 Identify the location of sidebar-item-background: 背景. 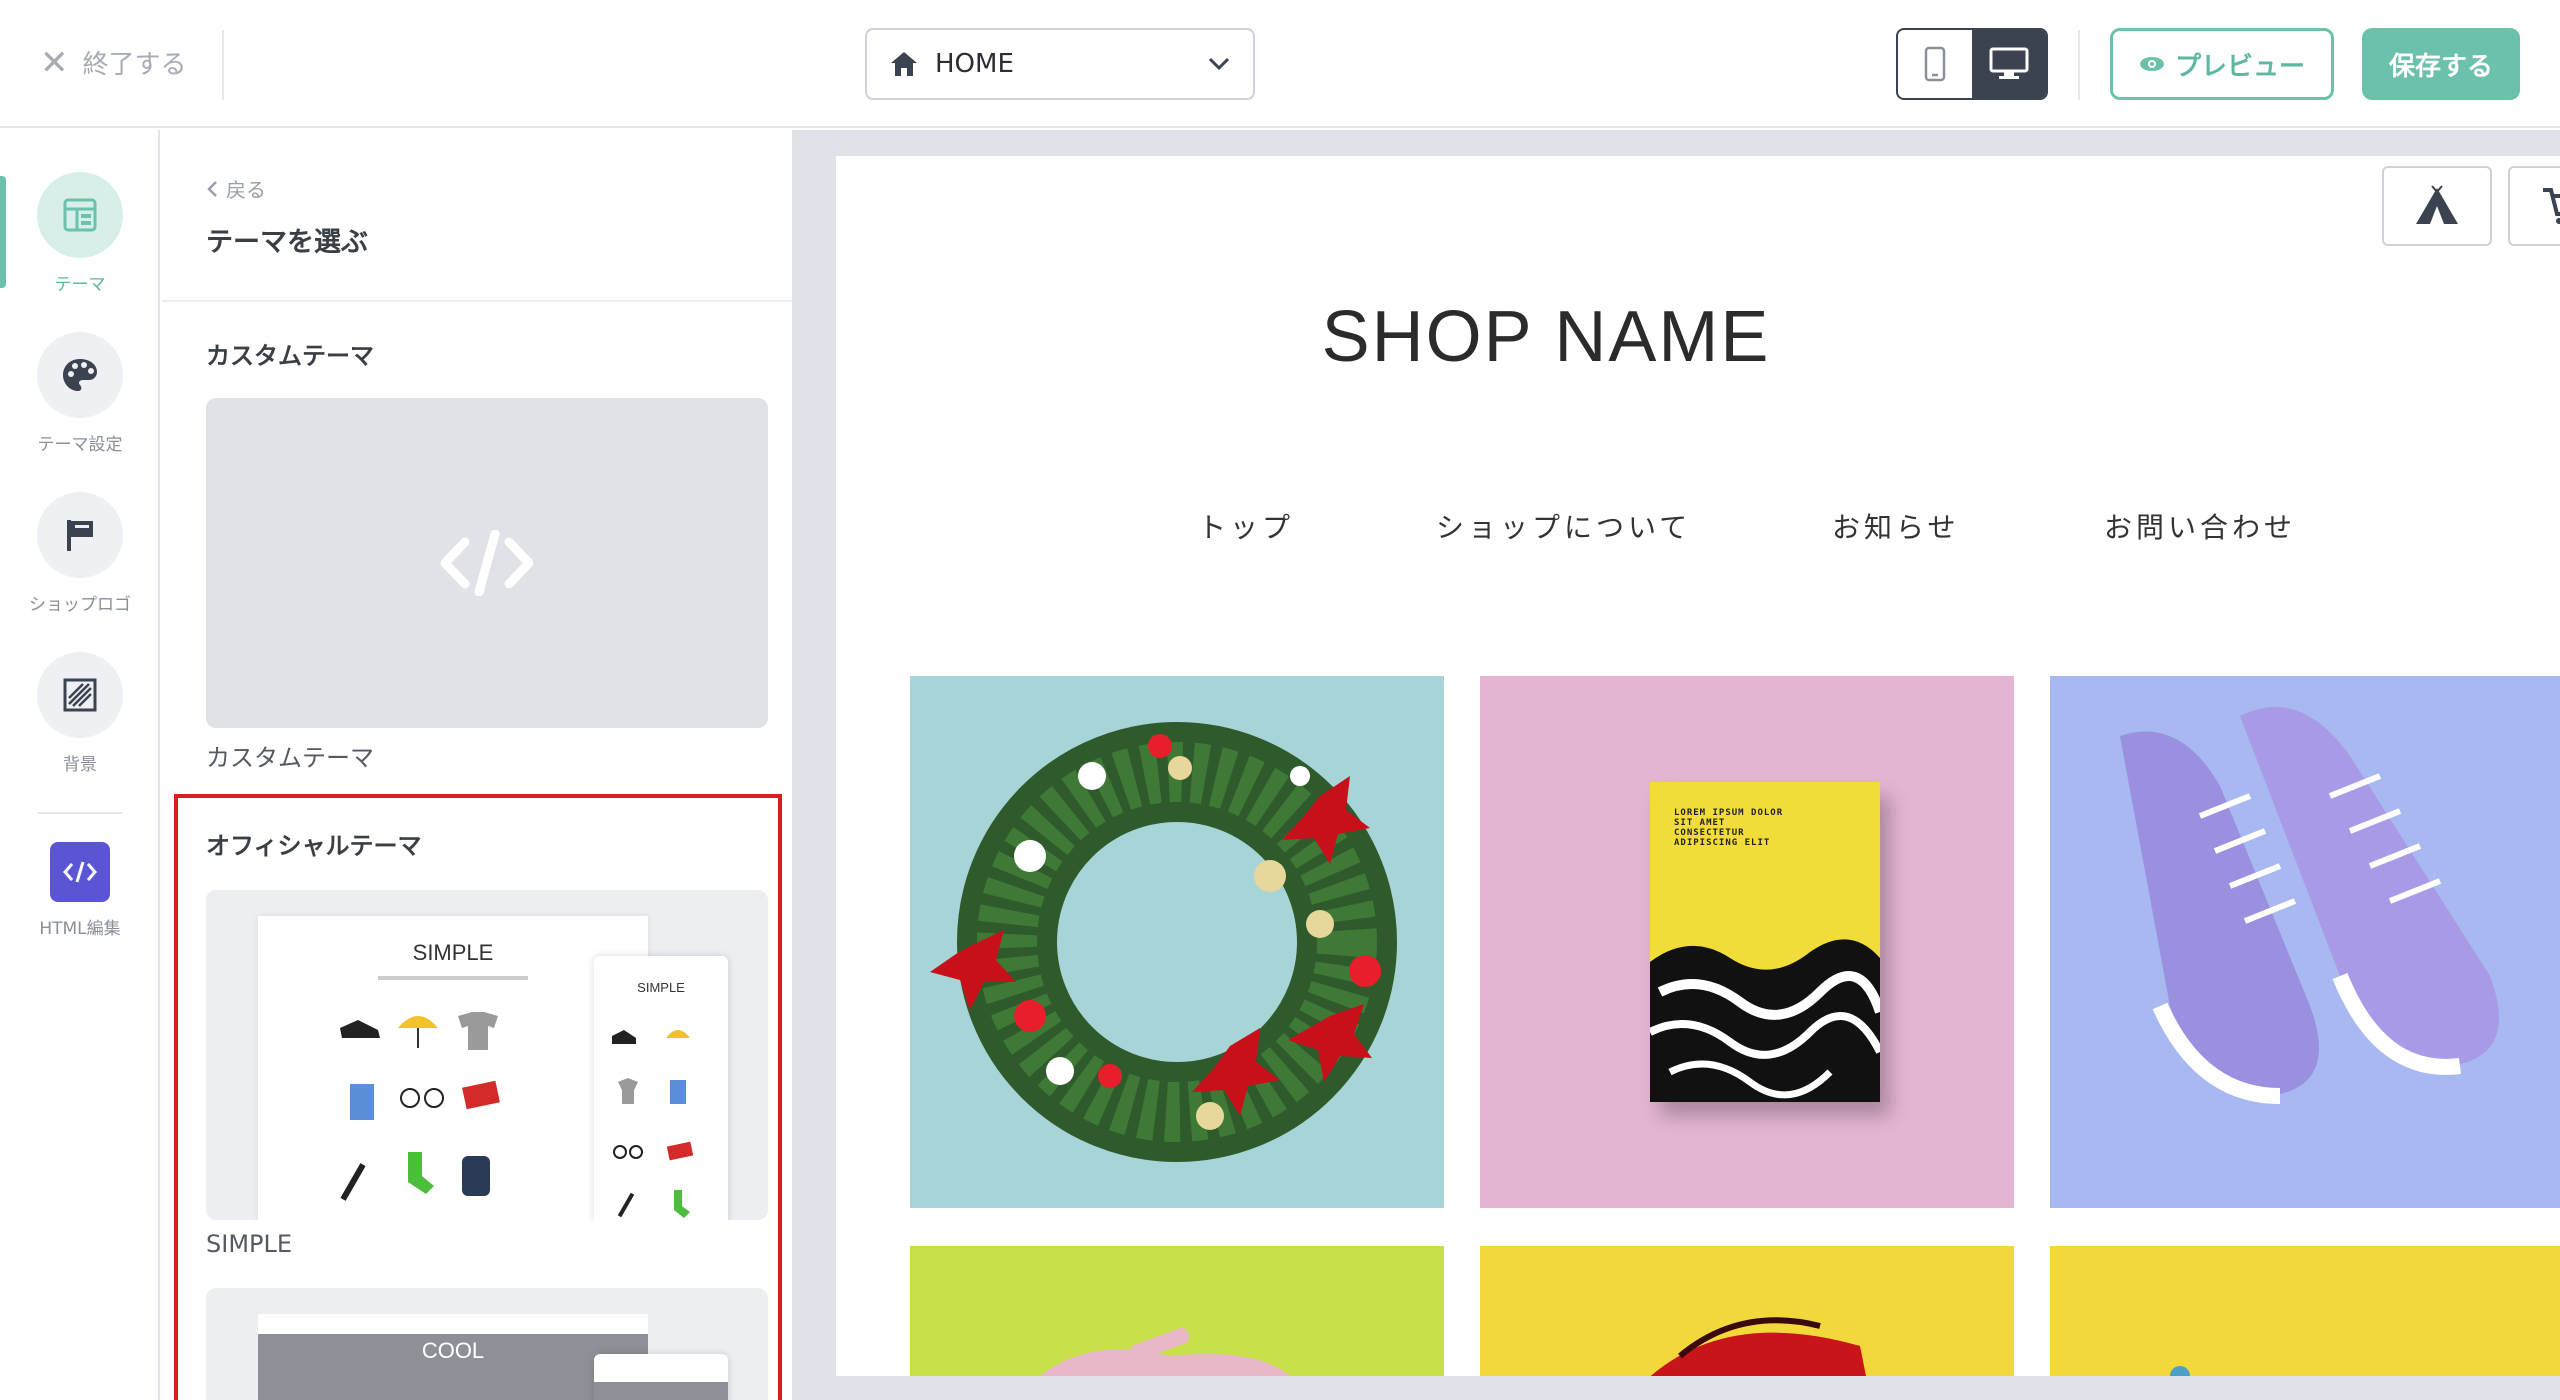
(80, 713).